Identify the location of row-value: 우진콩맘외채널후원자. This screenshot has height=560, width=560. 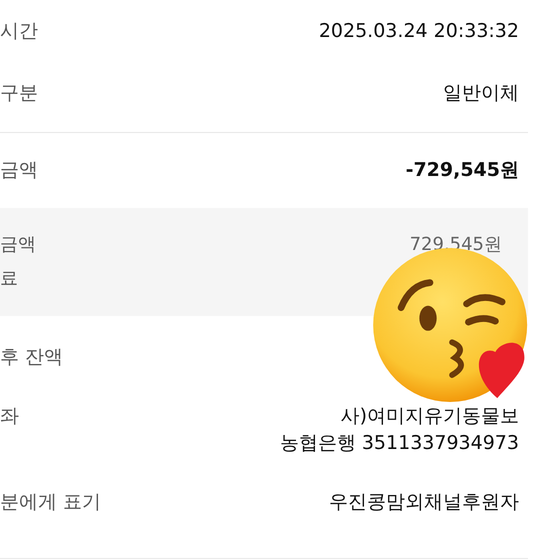
(424, 502).